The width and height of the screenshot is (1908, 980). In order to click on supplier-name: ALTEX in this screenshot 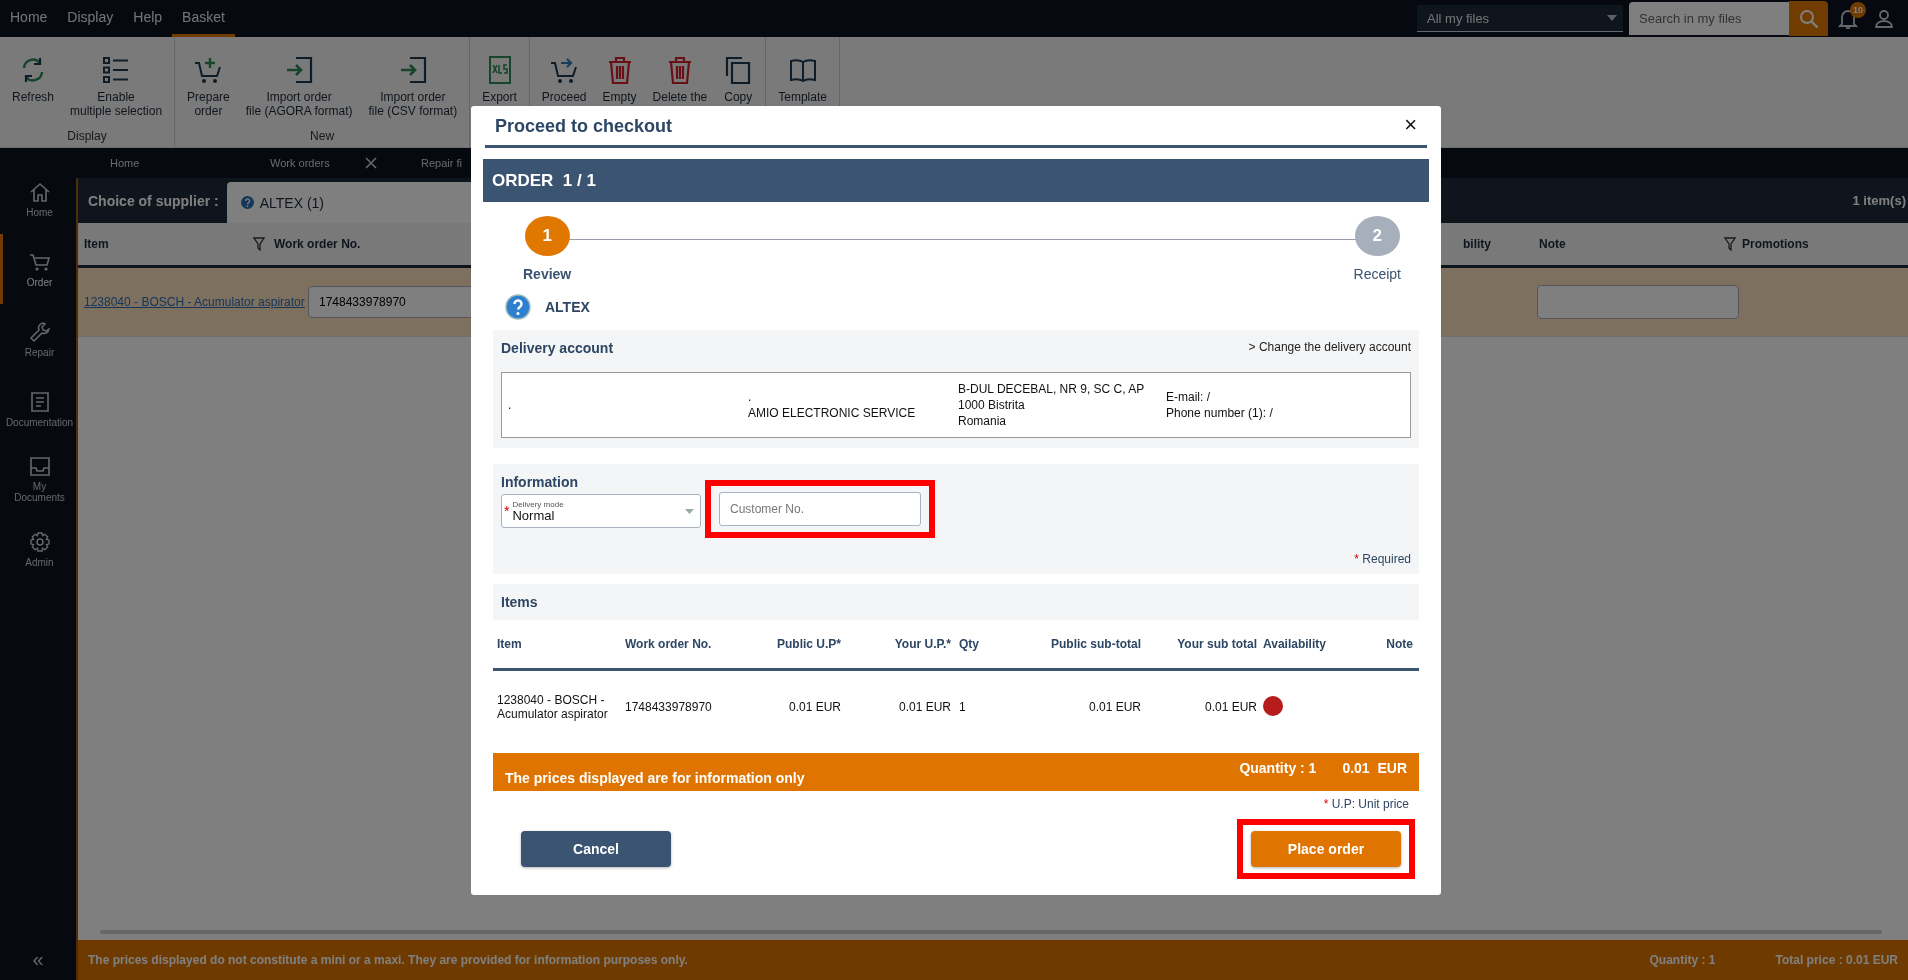, I will do `click(567, 307)`.